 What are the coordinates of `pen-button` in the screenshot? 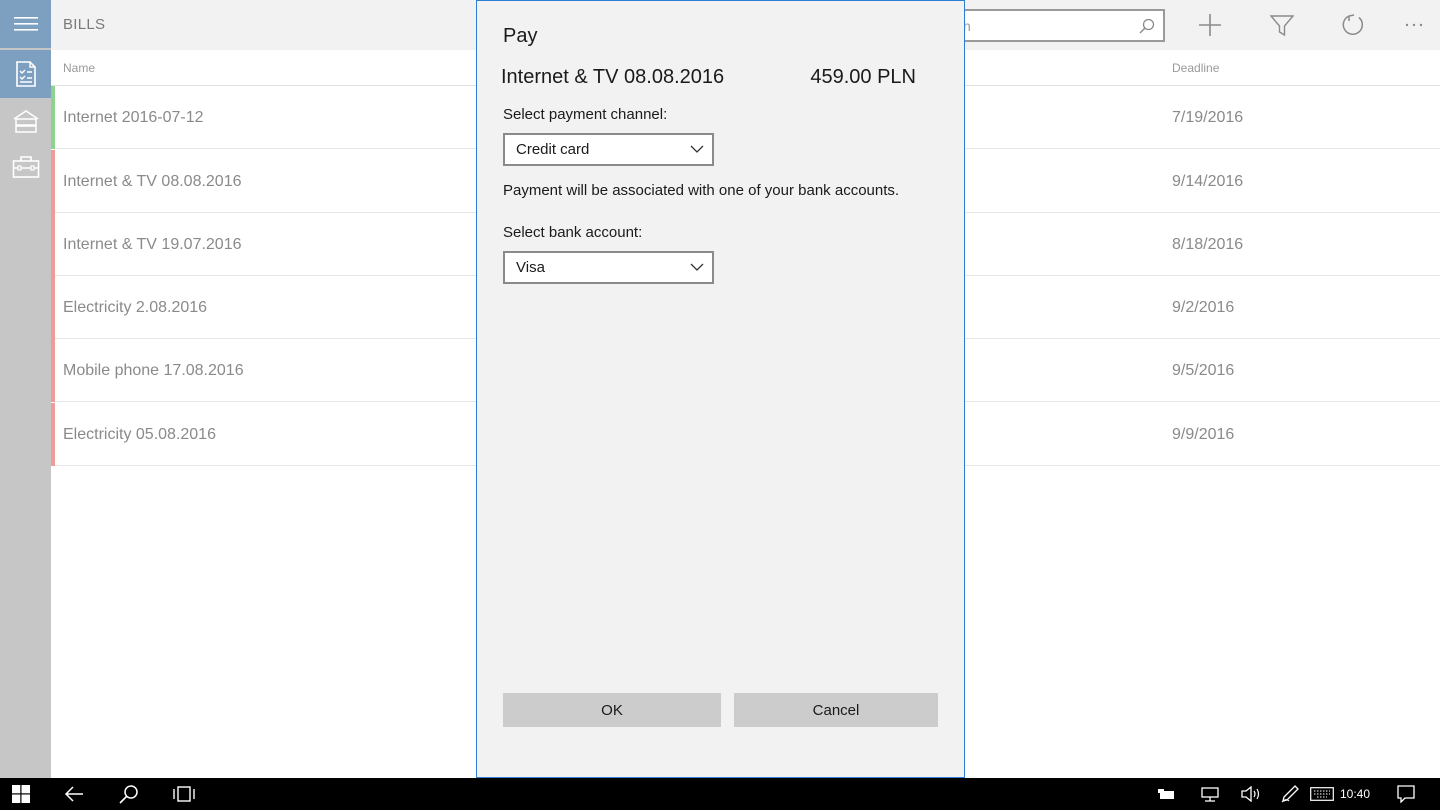 It's located at (1290, 794).